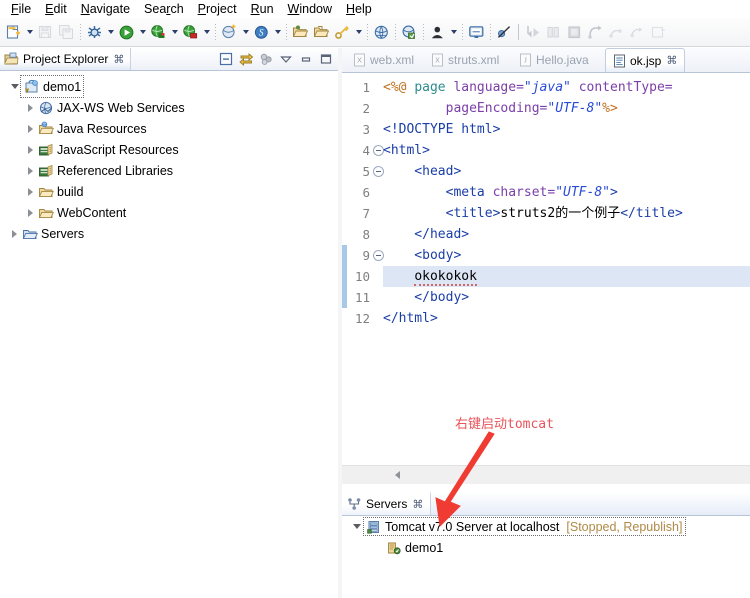  I want to click on editor-tab-struts-xml: Xstruts.xml, so click(468, 60).